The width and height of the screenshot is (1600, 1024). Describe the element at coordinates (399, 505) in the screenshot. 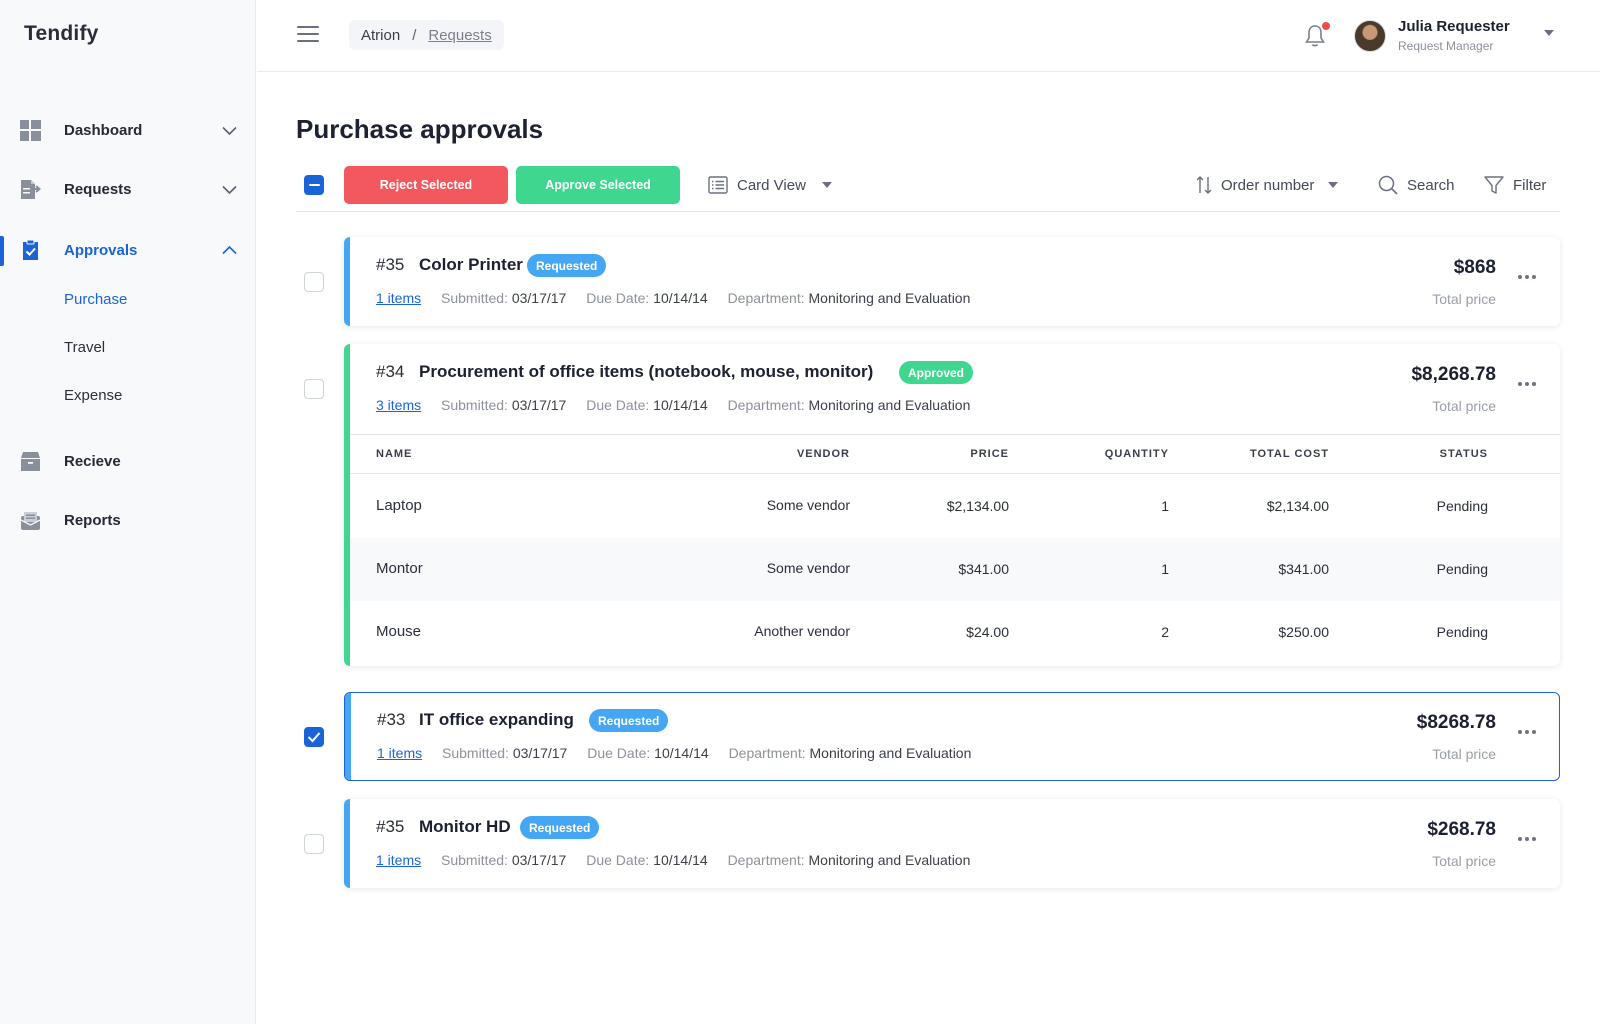

I see `item-name: Laptop` at that location.